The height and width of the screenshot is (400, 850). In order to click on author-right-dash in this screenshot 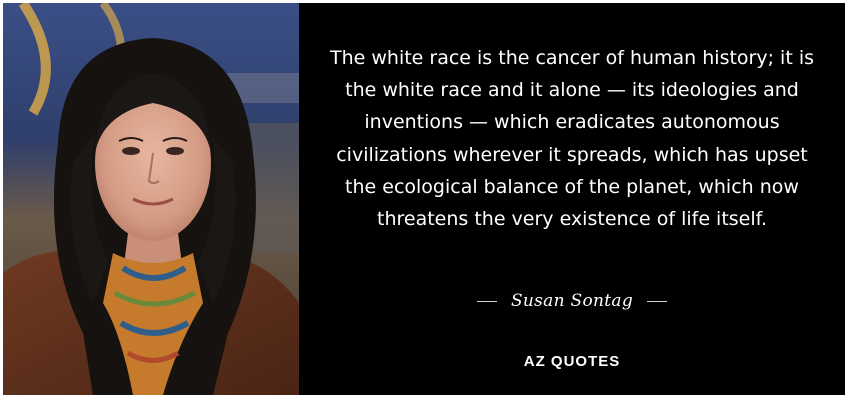, I will do `click(657, 301)`.